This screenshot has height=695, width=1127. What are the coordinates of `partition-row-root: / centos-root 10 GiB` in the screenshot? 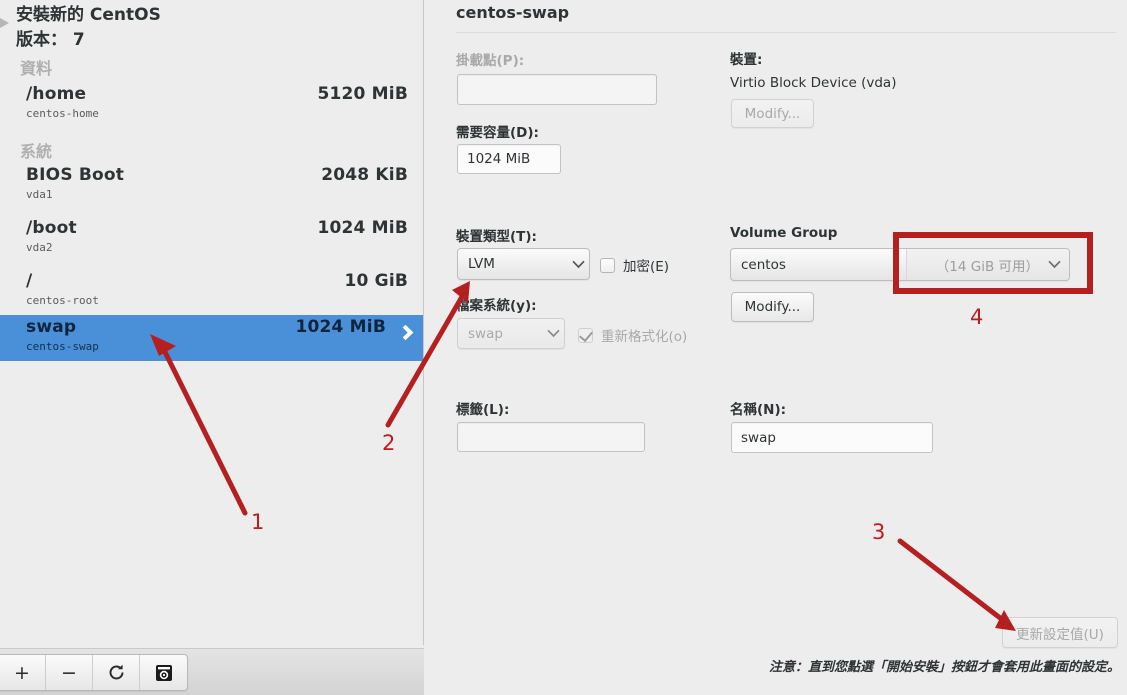 It's located at (211, 292).